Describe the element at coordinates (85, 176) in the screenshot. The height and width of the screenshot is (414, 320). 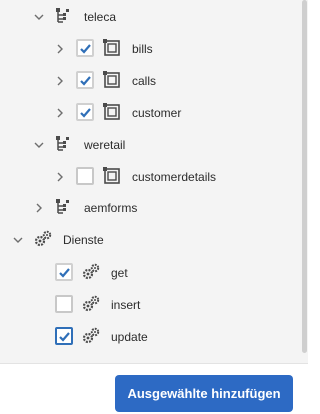
I see `customerdetails-checkbox` at that location.